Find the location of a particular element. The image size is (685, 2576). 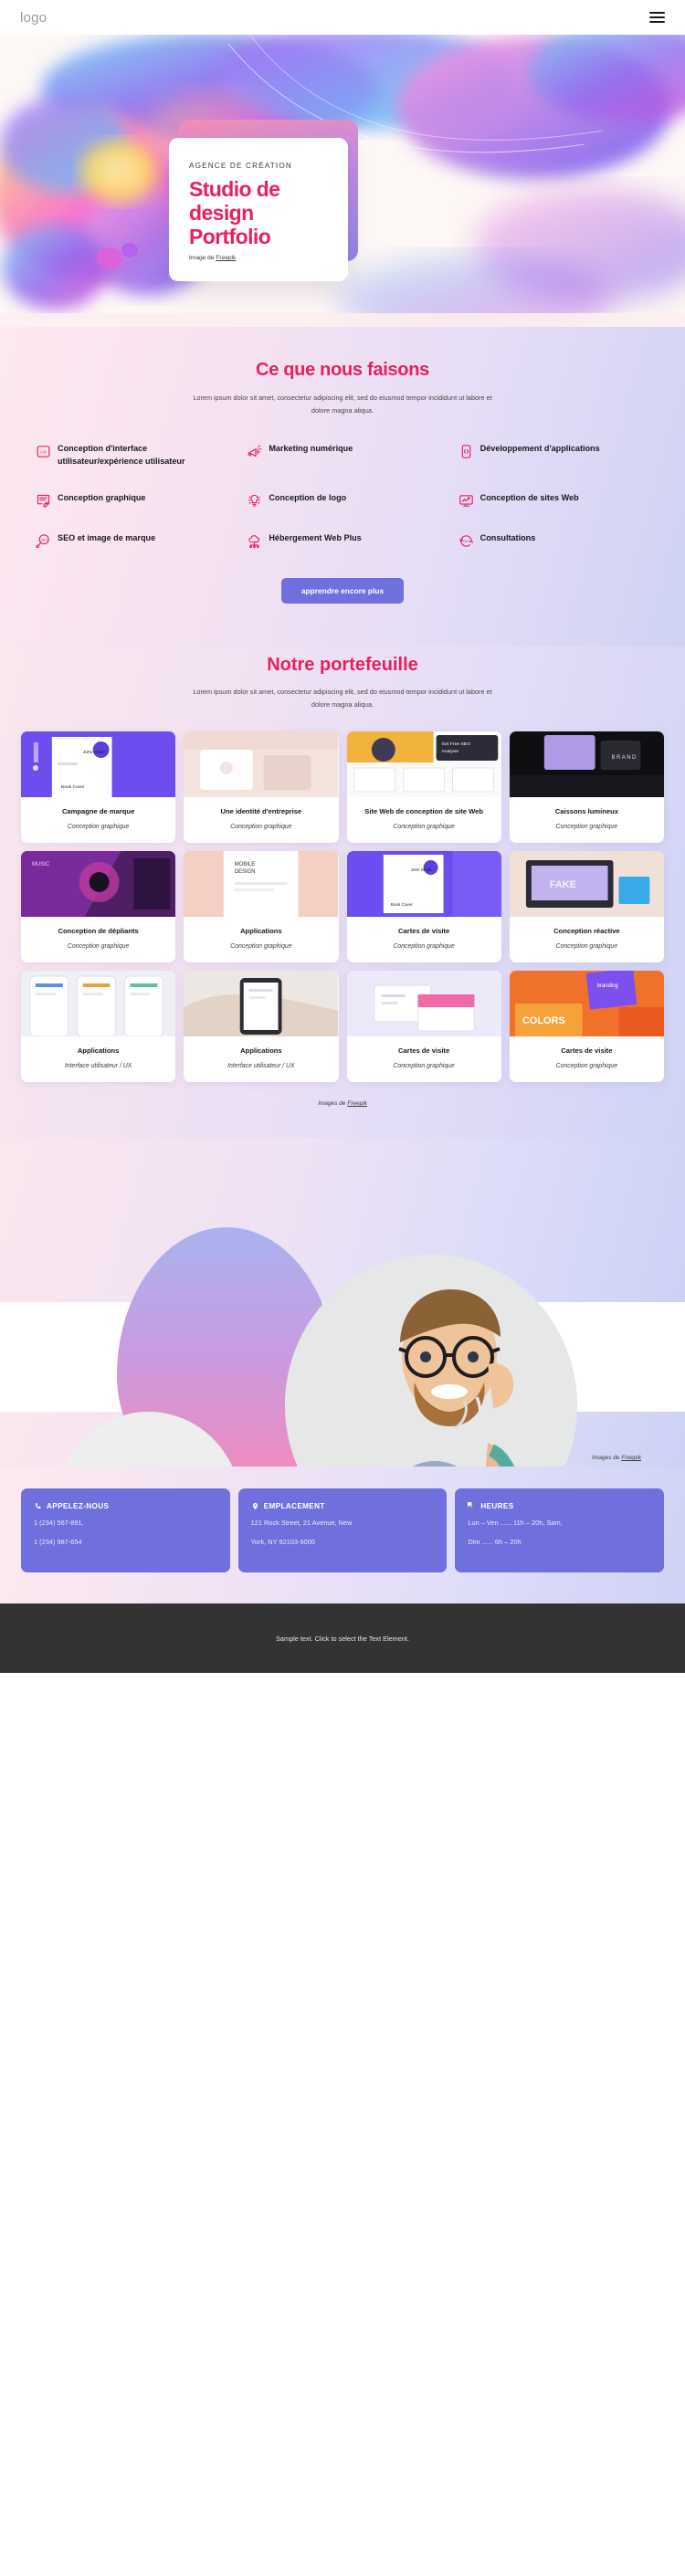

portfolio-card-name: Cartes de visite is located at coordinates (587, 1051).